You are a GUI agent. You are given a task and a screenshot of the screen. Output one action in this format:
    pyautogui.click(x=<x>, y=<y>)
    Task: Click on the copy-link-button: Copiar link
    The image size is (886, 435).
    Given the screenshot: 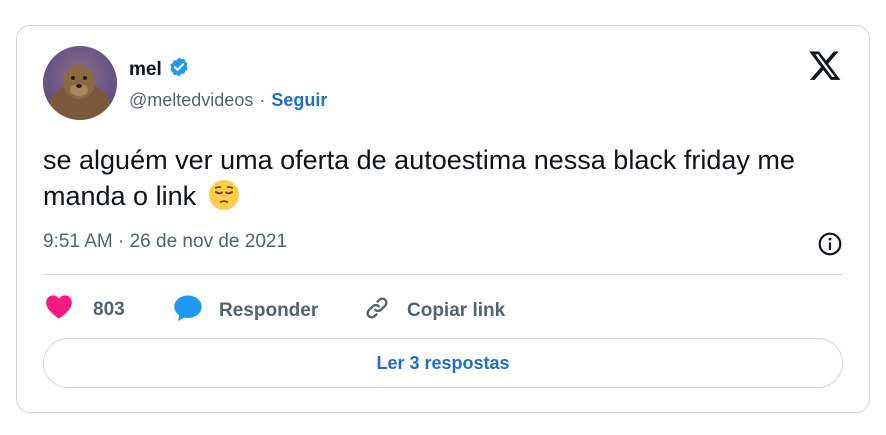 What is the action you would take?
    pyautogui.click(x=434, y=311)
    